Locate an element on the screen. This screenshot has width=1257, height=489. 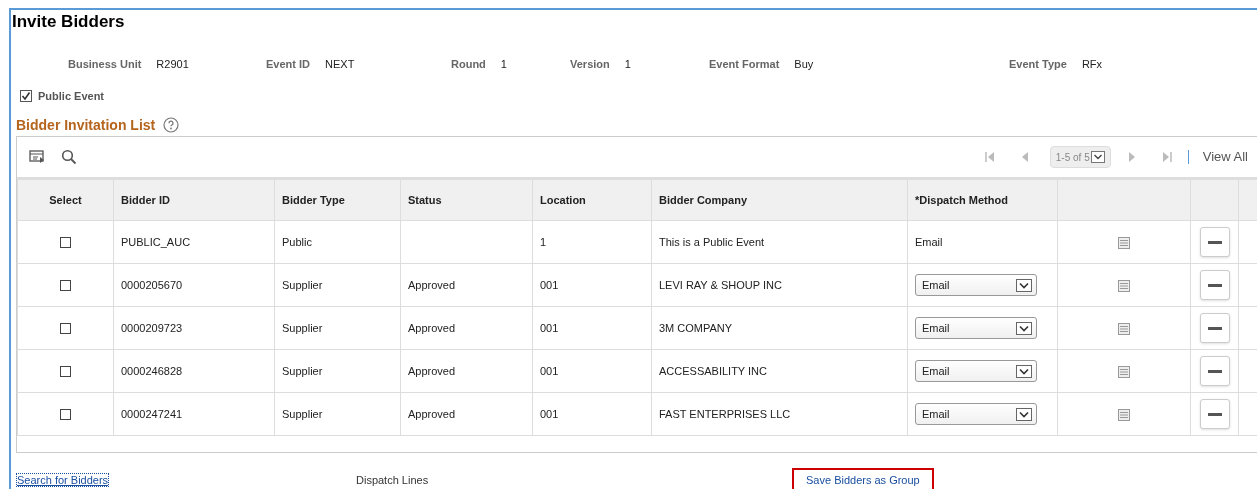
field-label: Round is located at coordinates (468, 64).